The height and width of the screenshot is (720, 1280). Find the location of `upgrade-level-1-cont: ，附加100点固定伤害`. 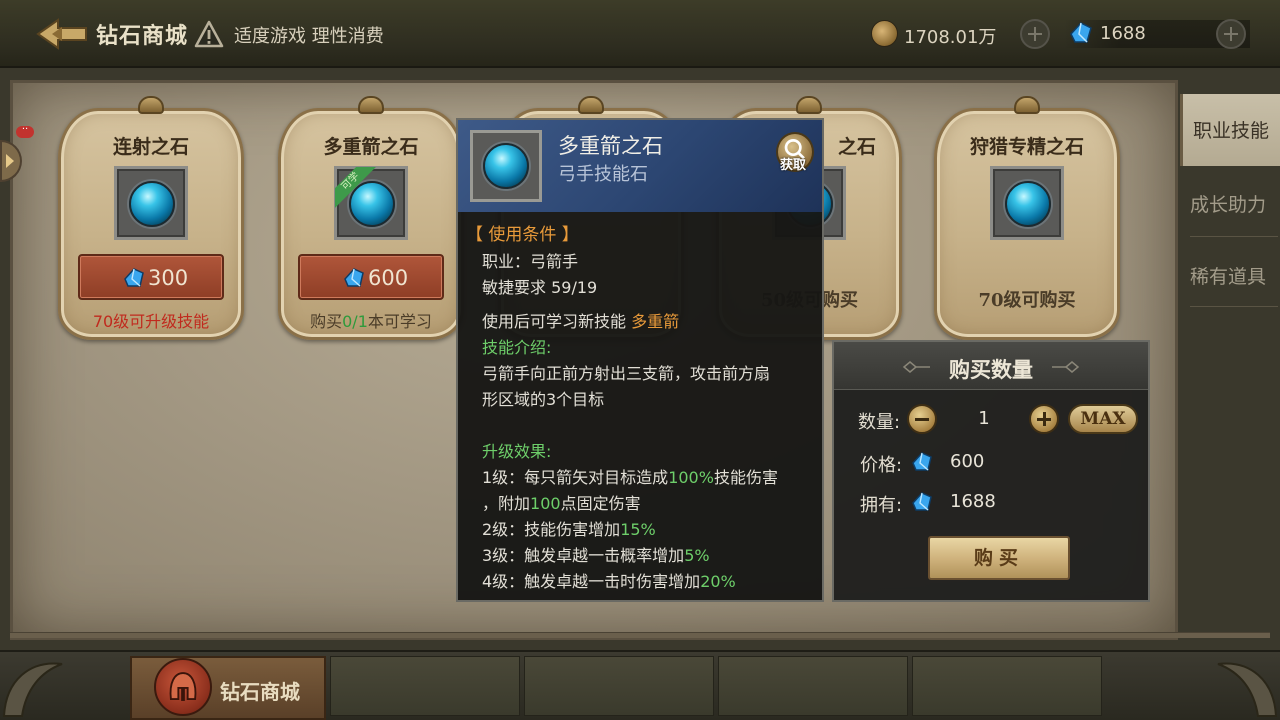

upgrade-level-1-cont: ，附加100点固定伤害 is located at coordinates (561, 503).